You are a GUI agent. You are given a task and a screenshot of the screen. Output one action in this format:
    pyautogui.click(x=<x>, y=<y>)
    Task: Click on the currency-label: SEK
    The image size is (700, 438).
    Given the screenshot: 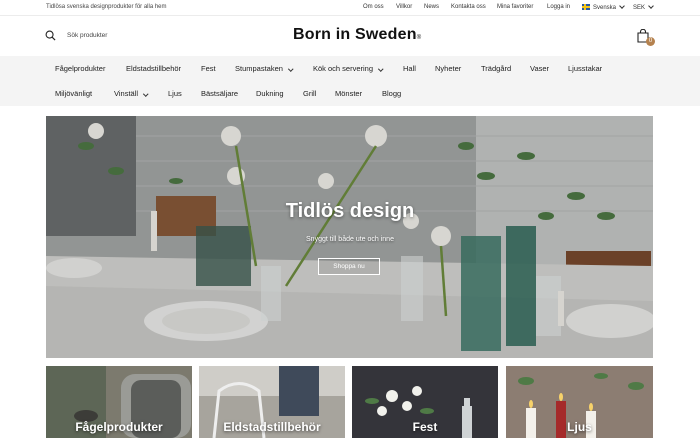 What is the action you would take?
    pyautogui.click(x=639, y=8)
    